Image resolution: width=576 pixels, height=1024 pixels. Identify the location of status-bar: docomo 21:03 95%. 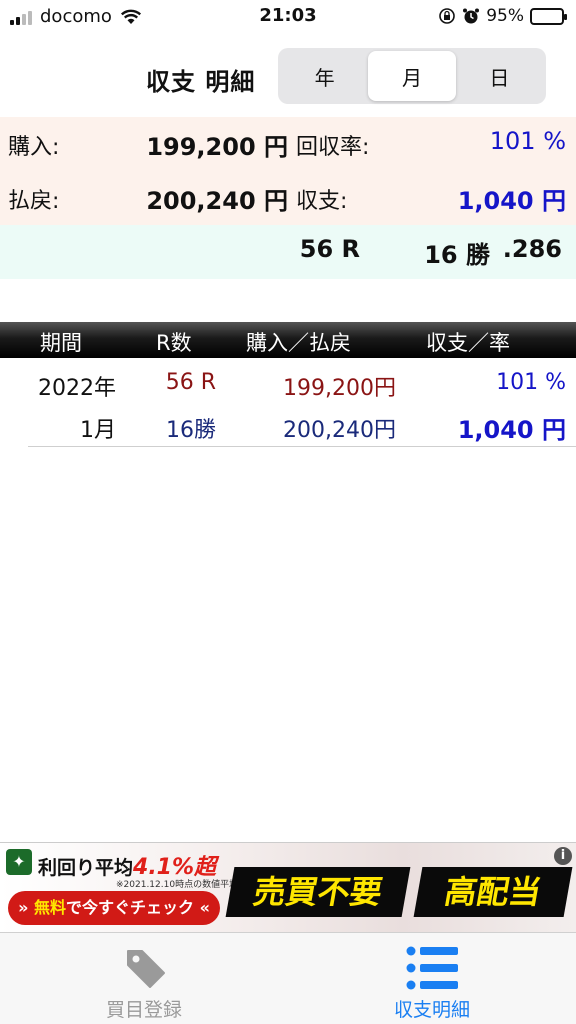
(288, 17).